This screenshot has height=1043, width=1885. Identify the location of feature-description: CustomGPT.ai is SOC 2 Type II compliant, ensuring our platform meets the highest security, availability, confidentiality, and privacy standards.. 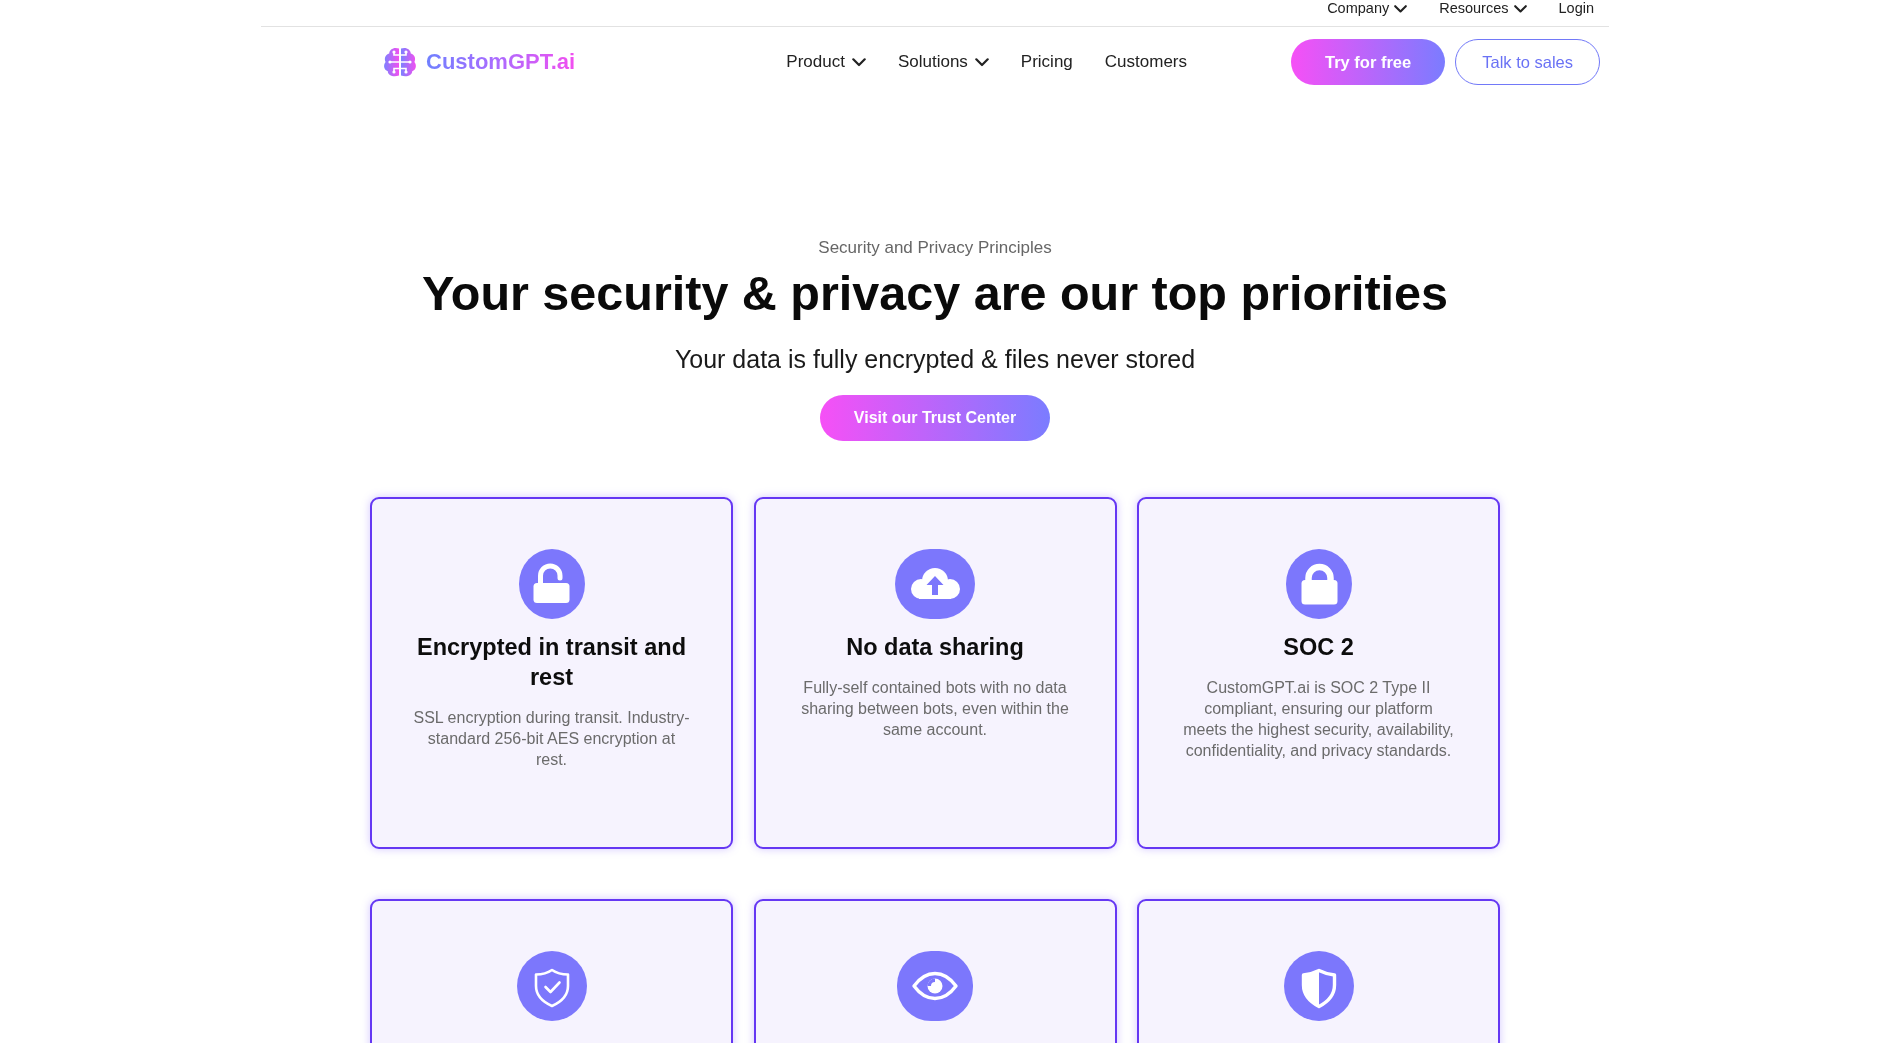
(1318, 719).